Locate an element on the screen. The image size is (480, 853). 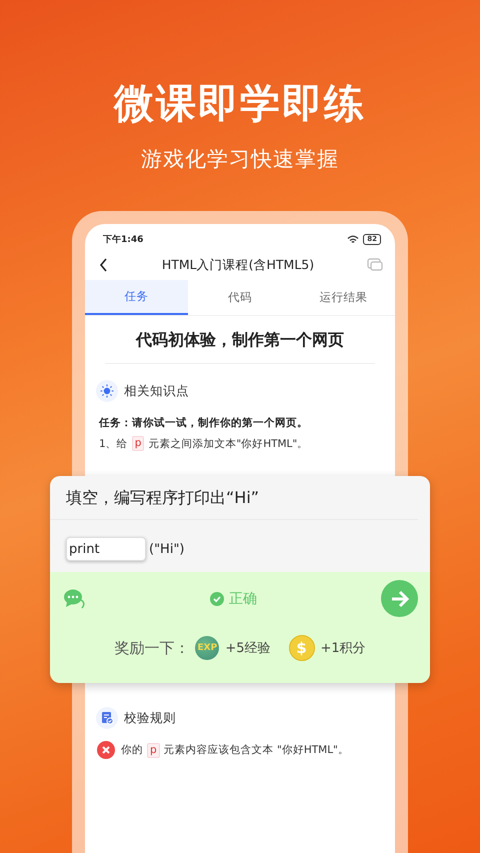
answer-field: print is located at coordinates (106, 549).